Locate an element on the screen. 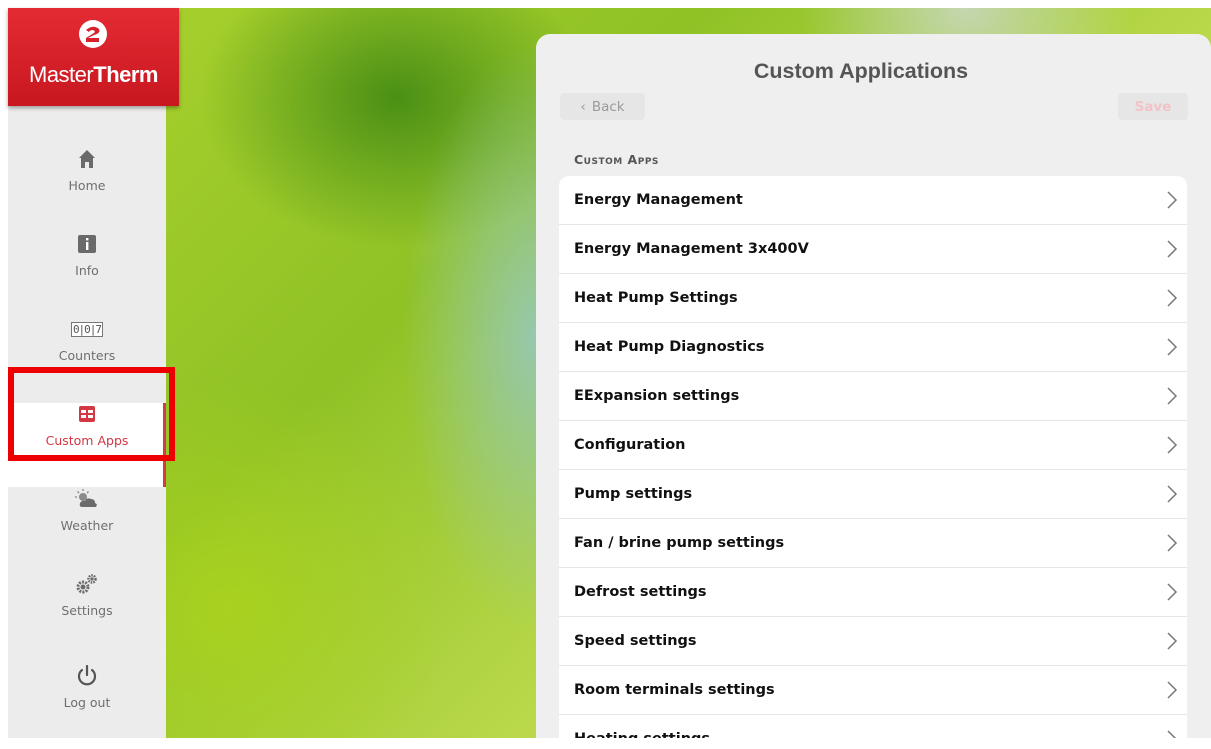 The image size is (1211, 749). save-button-label: Save is located at coordinates (1153, 106).